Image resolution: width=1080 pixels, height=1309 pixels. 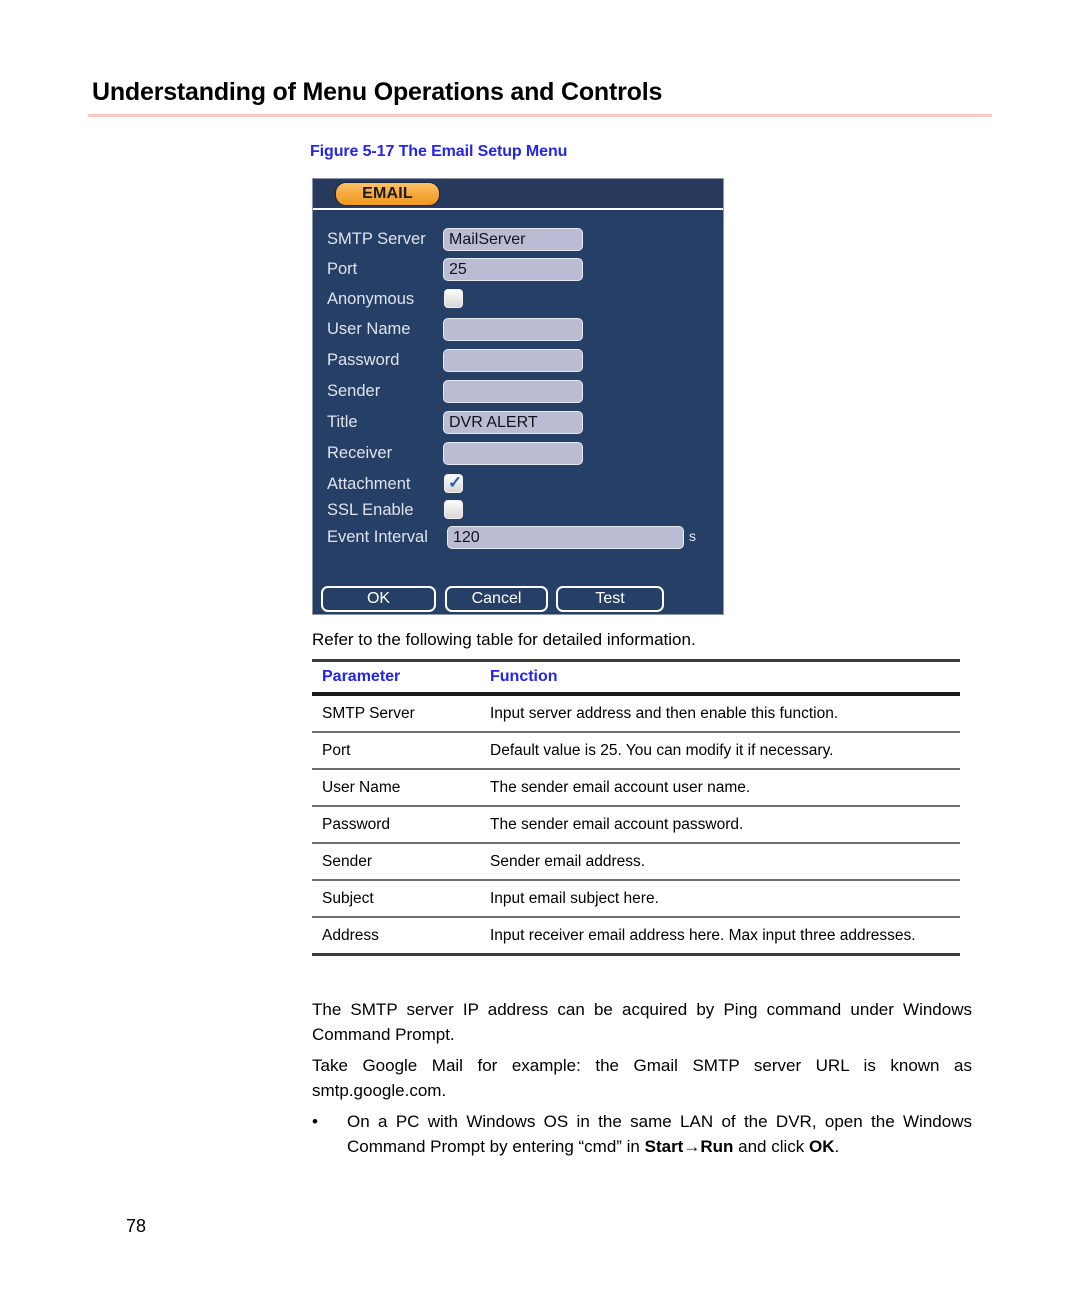 I want to click on label-password: Password, so click(x=363, y=360).